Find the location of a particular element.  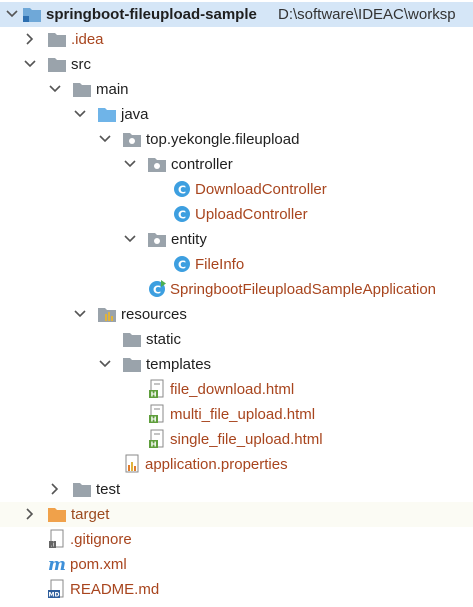

tree-row-file-info: C FileInfo is located at coordinates (236, 264).